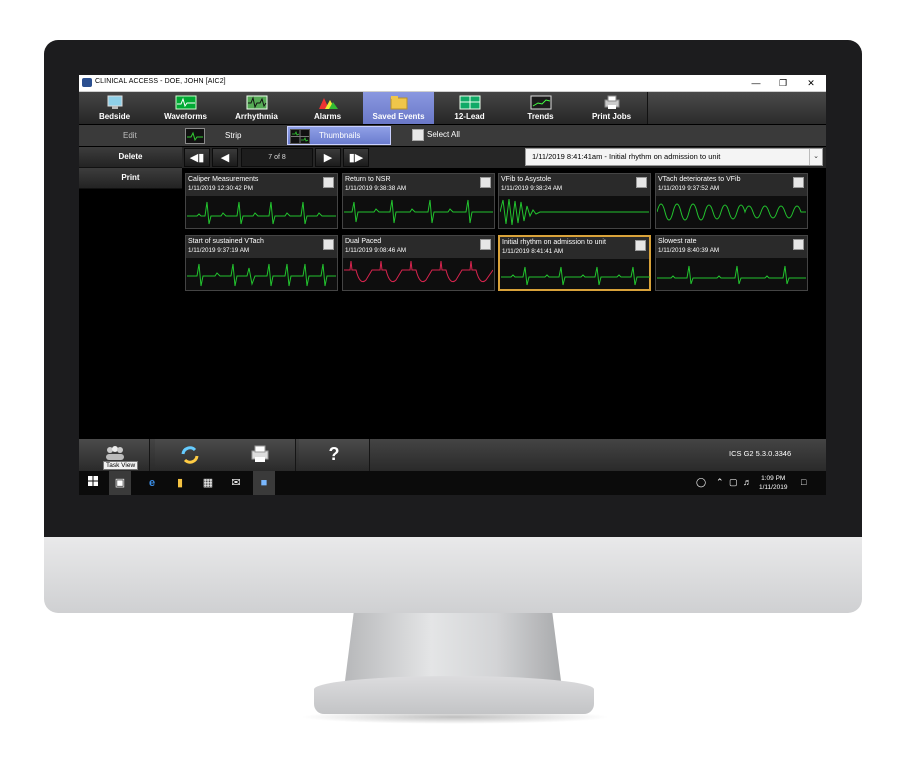 The height and width of the screenshot is (757, 916). I want to click on event-thumbnail: VFib to Asystole 1/11/2019 9:38:24 AM, so click(574, 201).